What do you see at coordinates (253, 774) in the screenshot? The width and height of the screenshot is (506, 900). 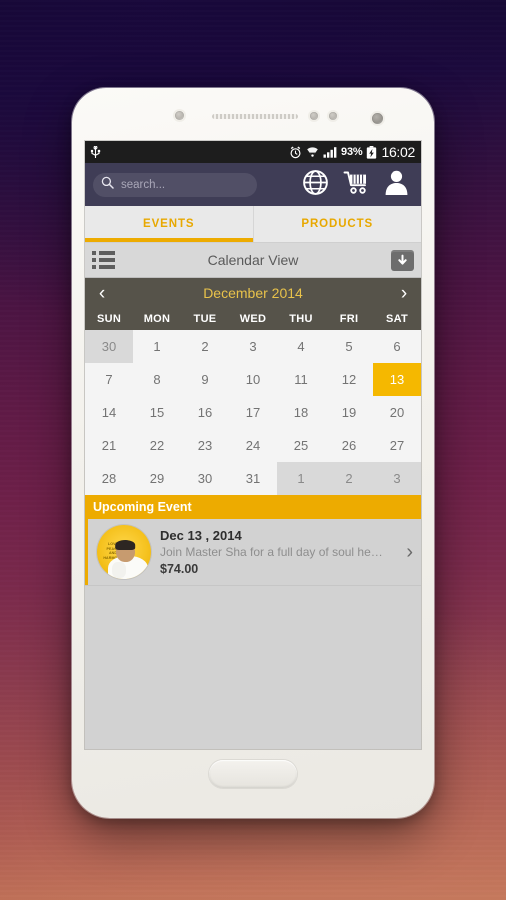 I see `home-button` at bounding box center [253, 774].